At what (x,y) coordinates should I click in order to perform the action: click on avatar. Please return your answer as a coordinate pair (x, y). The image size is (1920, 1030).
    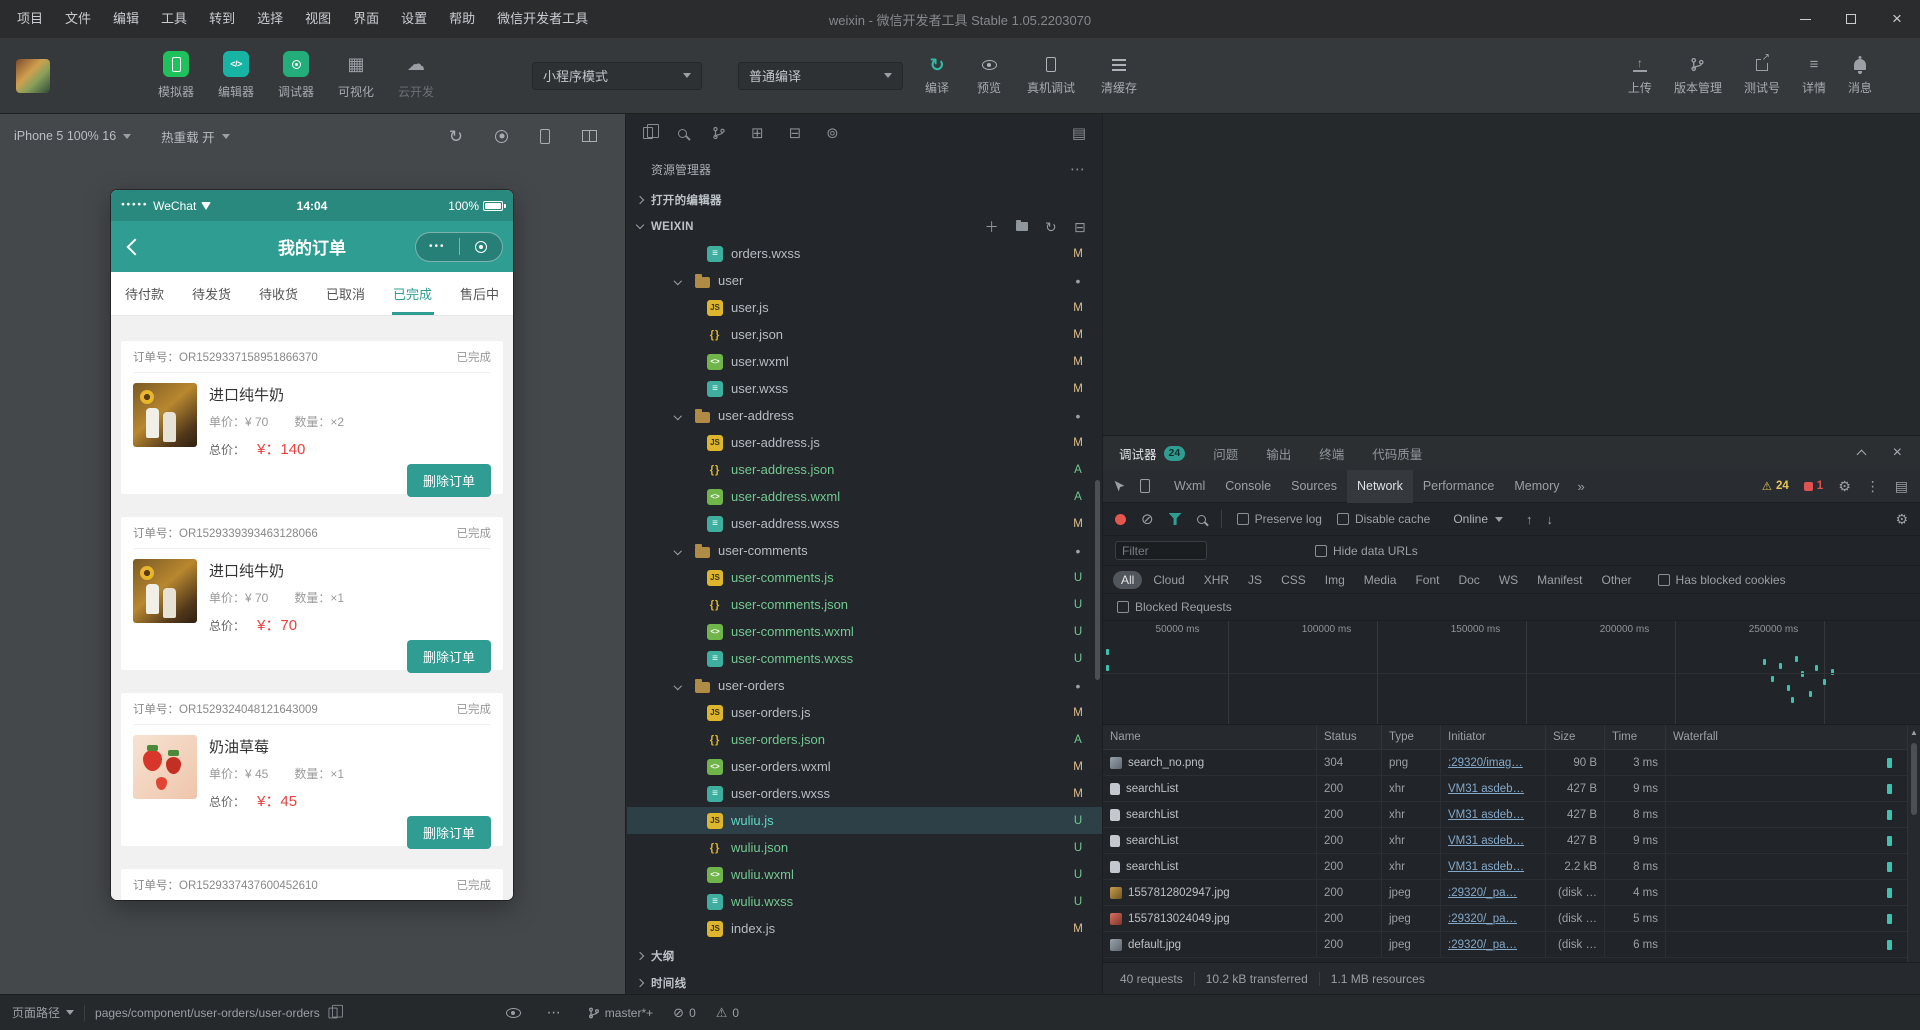
    Looking at the image, I should click on (33, 75).